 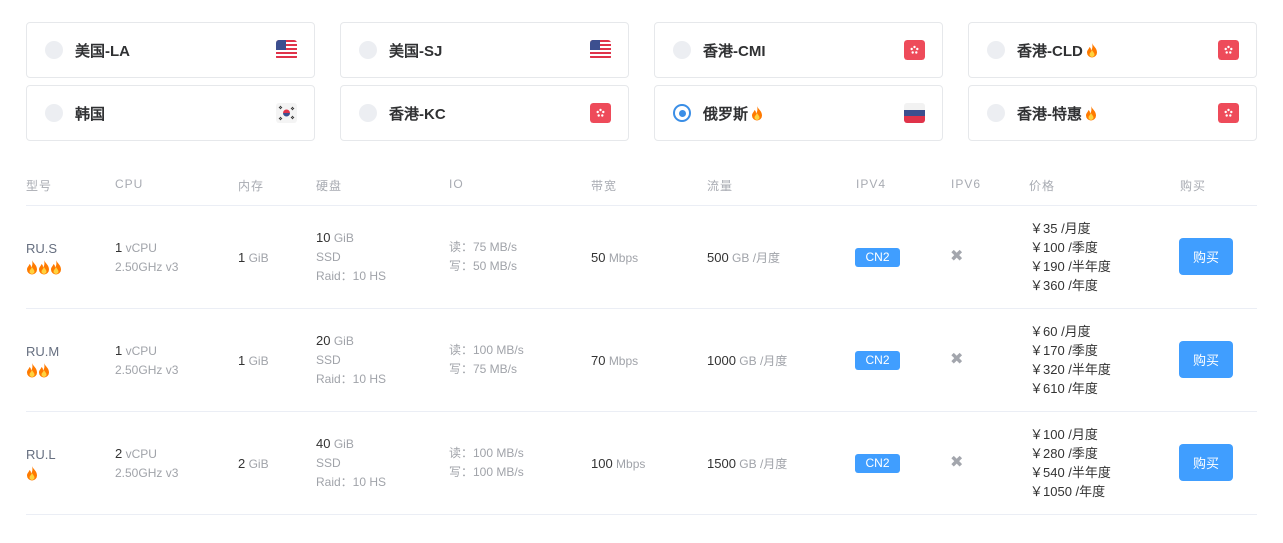 I want to click on disk-size: 40, so click(x=323, y=443).